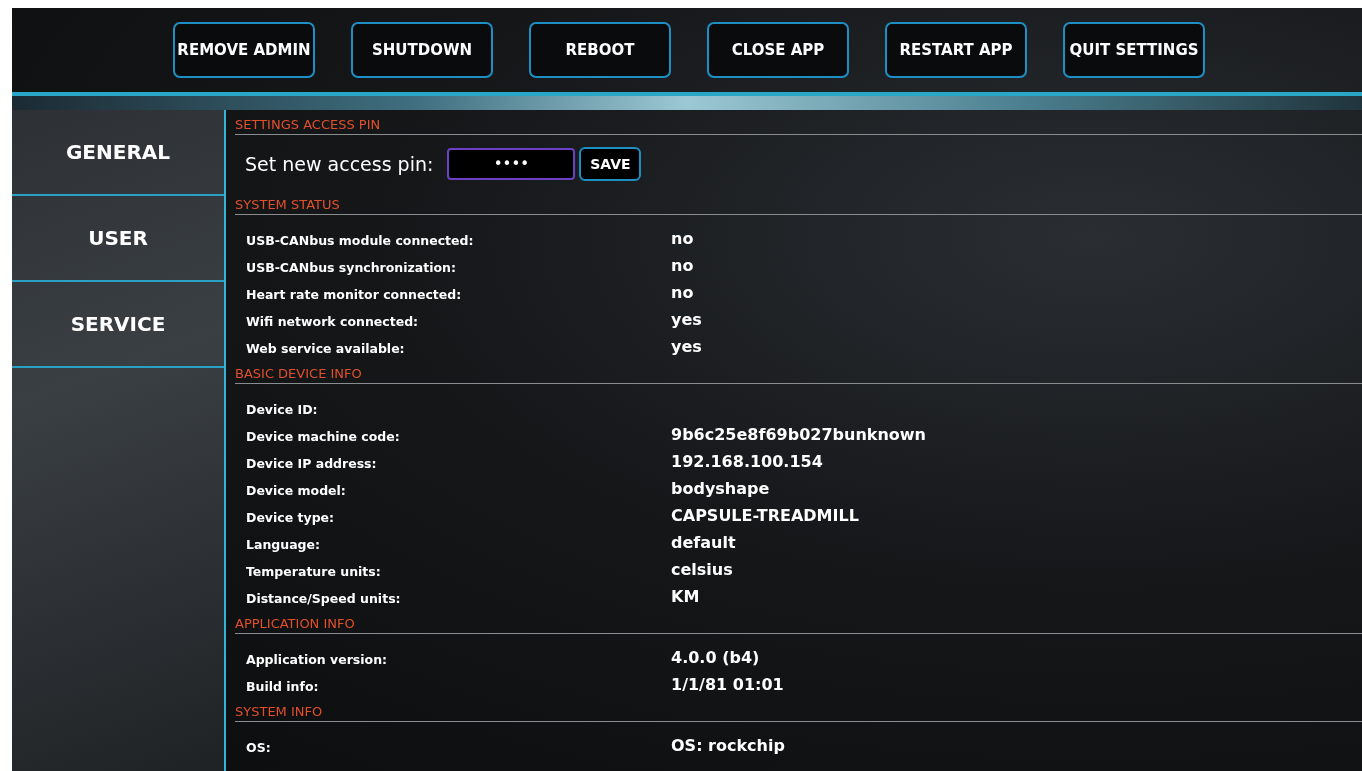  I want to click on section-heading: SYSTEM INFO, so click(798, 712).